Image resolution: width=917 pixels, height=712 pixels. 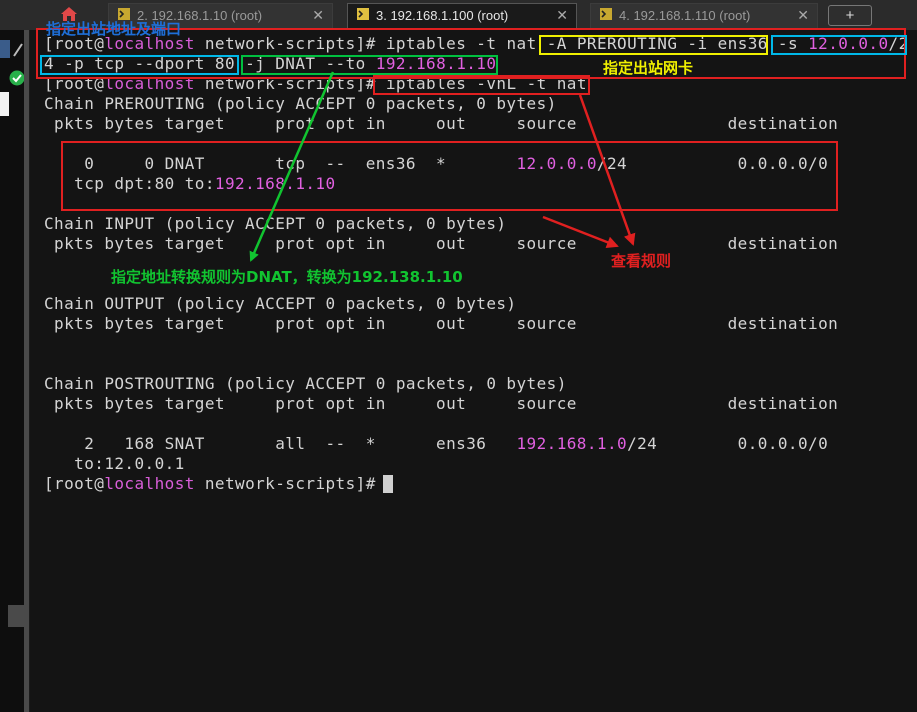 I want to click on arrow-red-right, so click(x=580, y=231).